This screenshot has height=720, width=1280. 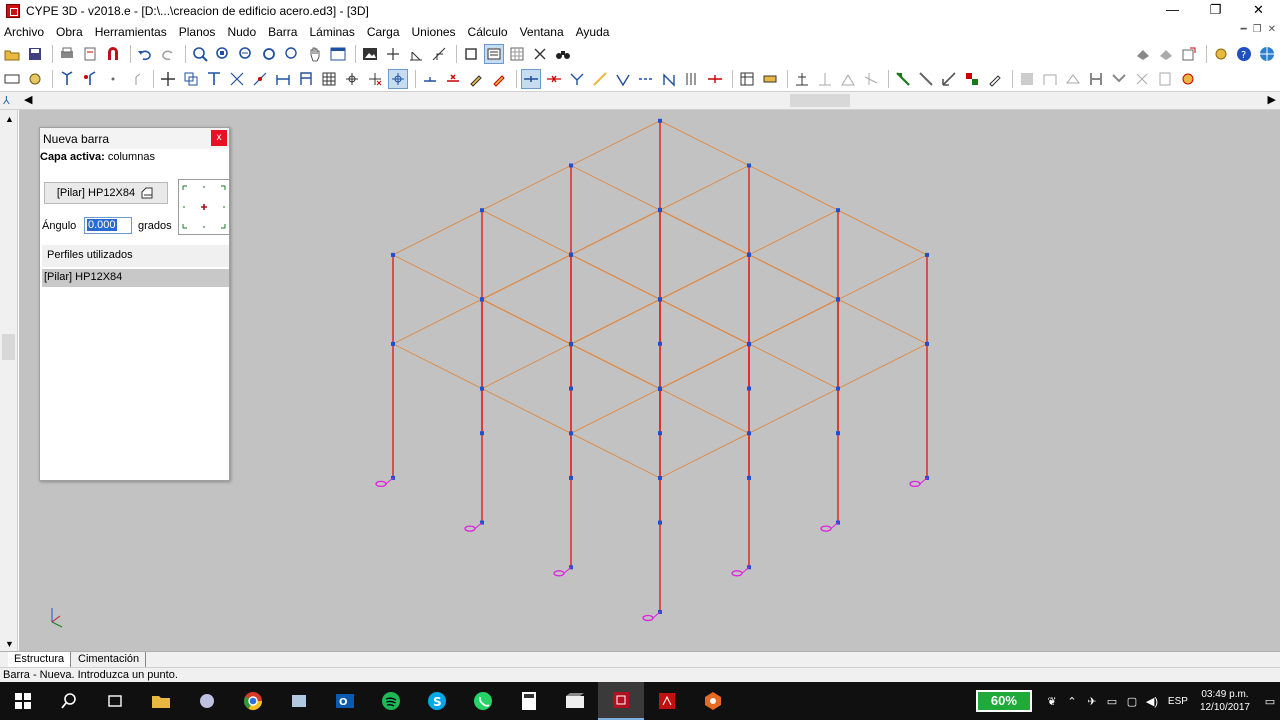 What do you see at coordinates (115, 701) in the screenshot?
I see `task-view-icon` at bounding box center [115, 701].